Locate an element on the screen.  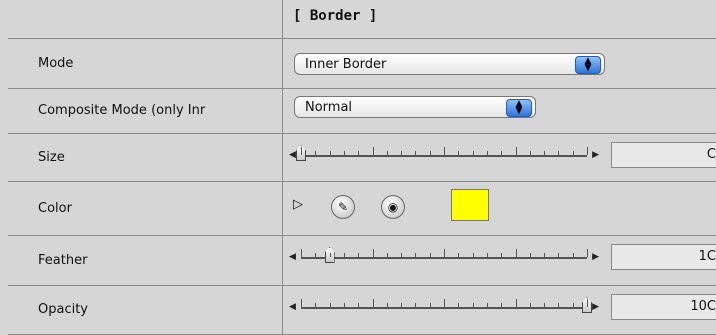
header-title-cell: [ Border ] is located at coordinates (499, 19).